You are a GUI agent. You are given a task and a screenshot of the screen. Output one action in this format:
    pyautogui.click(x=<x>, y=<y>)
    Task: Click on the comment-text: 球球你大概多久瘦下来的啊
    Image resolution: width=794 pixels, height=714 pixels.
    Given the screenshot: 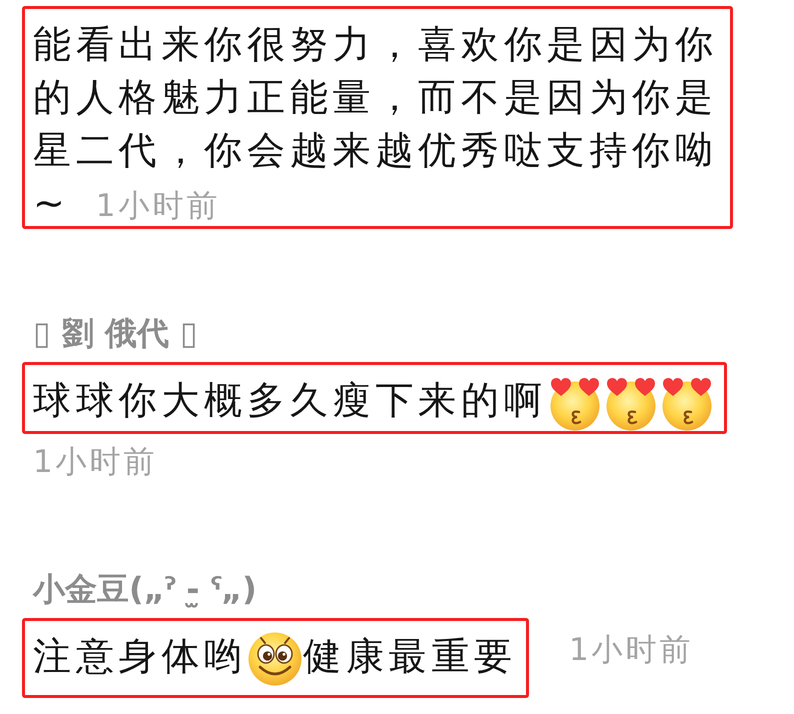 What is the action you would take?
    pyautogui.click(x=290, y=400)
    